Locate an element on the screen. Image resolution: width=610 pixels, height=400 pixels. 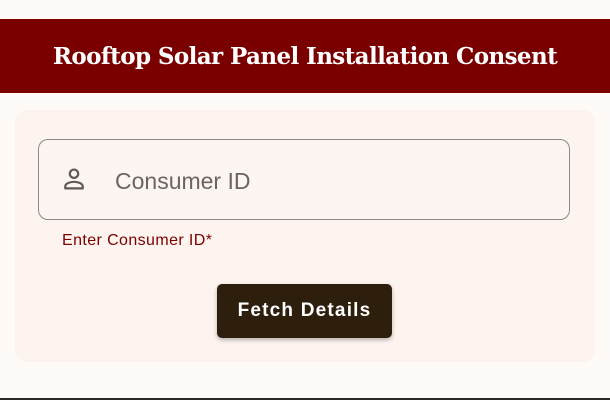
top-strip is located at coordinates (305, 9).